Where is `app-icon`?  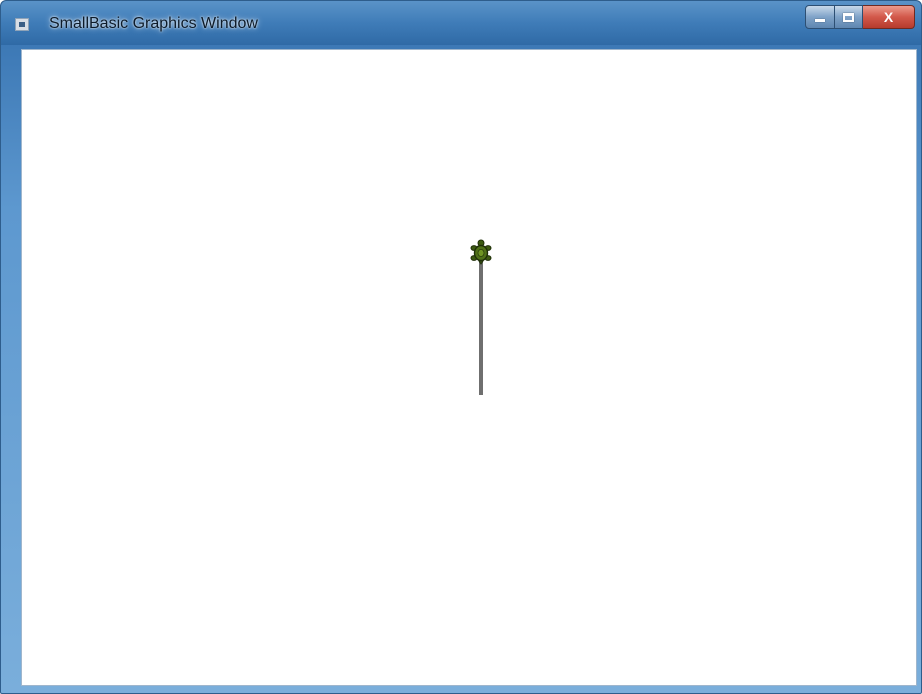
app-icon is located at coordinates (22, 24).